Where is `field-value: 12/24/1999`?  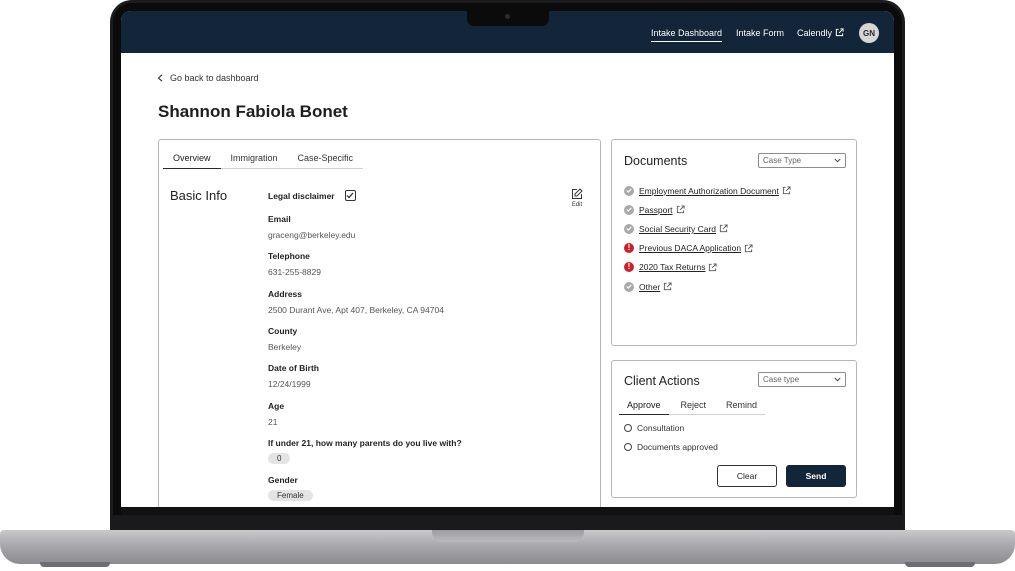 field-value: 12/24/1999 is located at coordinates (289, 384).